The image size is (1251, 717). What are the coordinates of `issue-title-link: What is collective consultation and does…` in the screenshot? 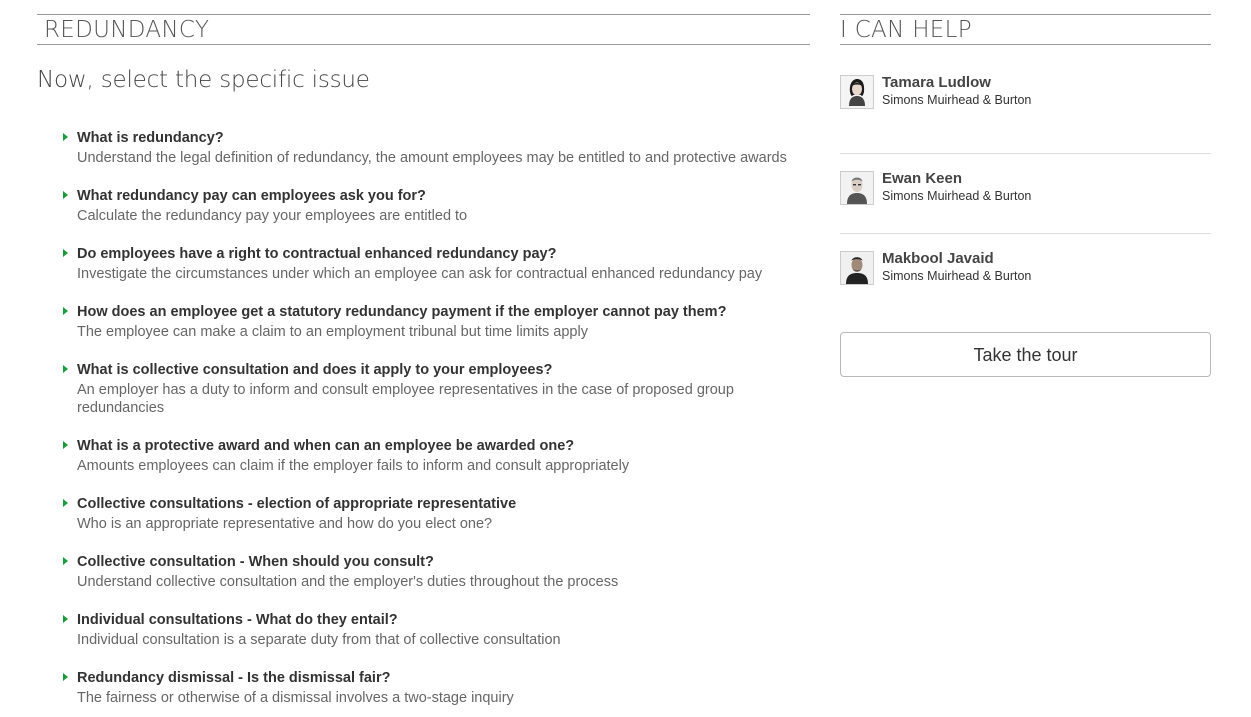 It's located at (444, 370).